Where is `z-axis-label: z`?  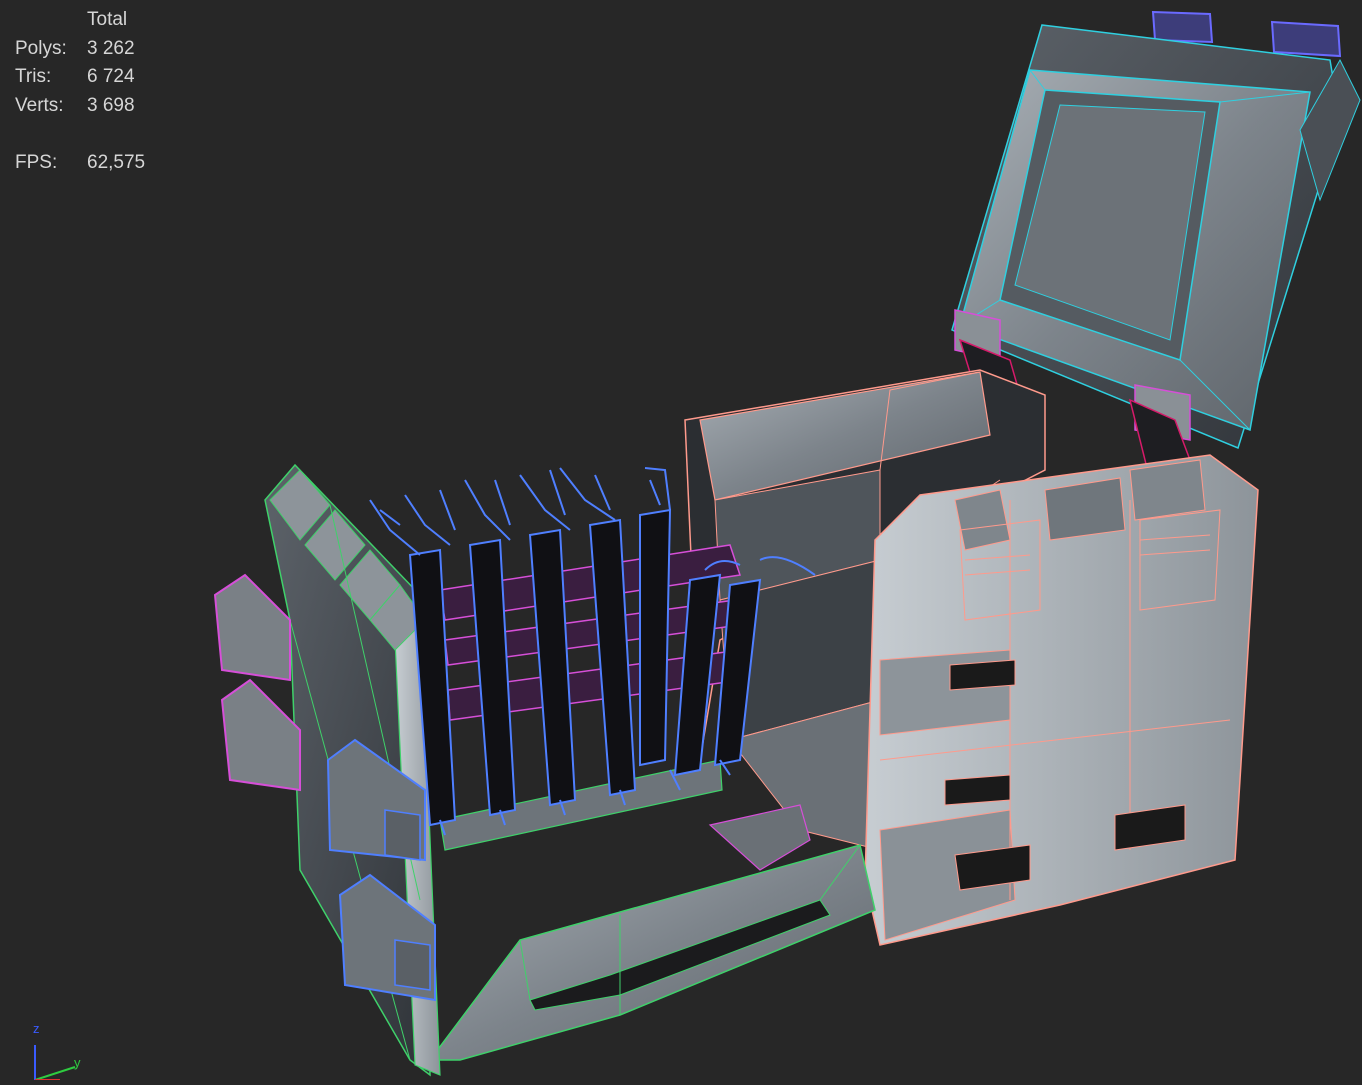 z-axis-label: z is located at coordinates (36, 1028).